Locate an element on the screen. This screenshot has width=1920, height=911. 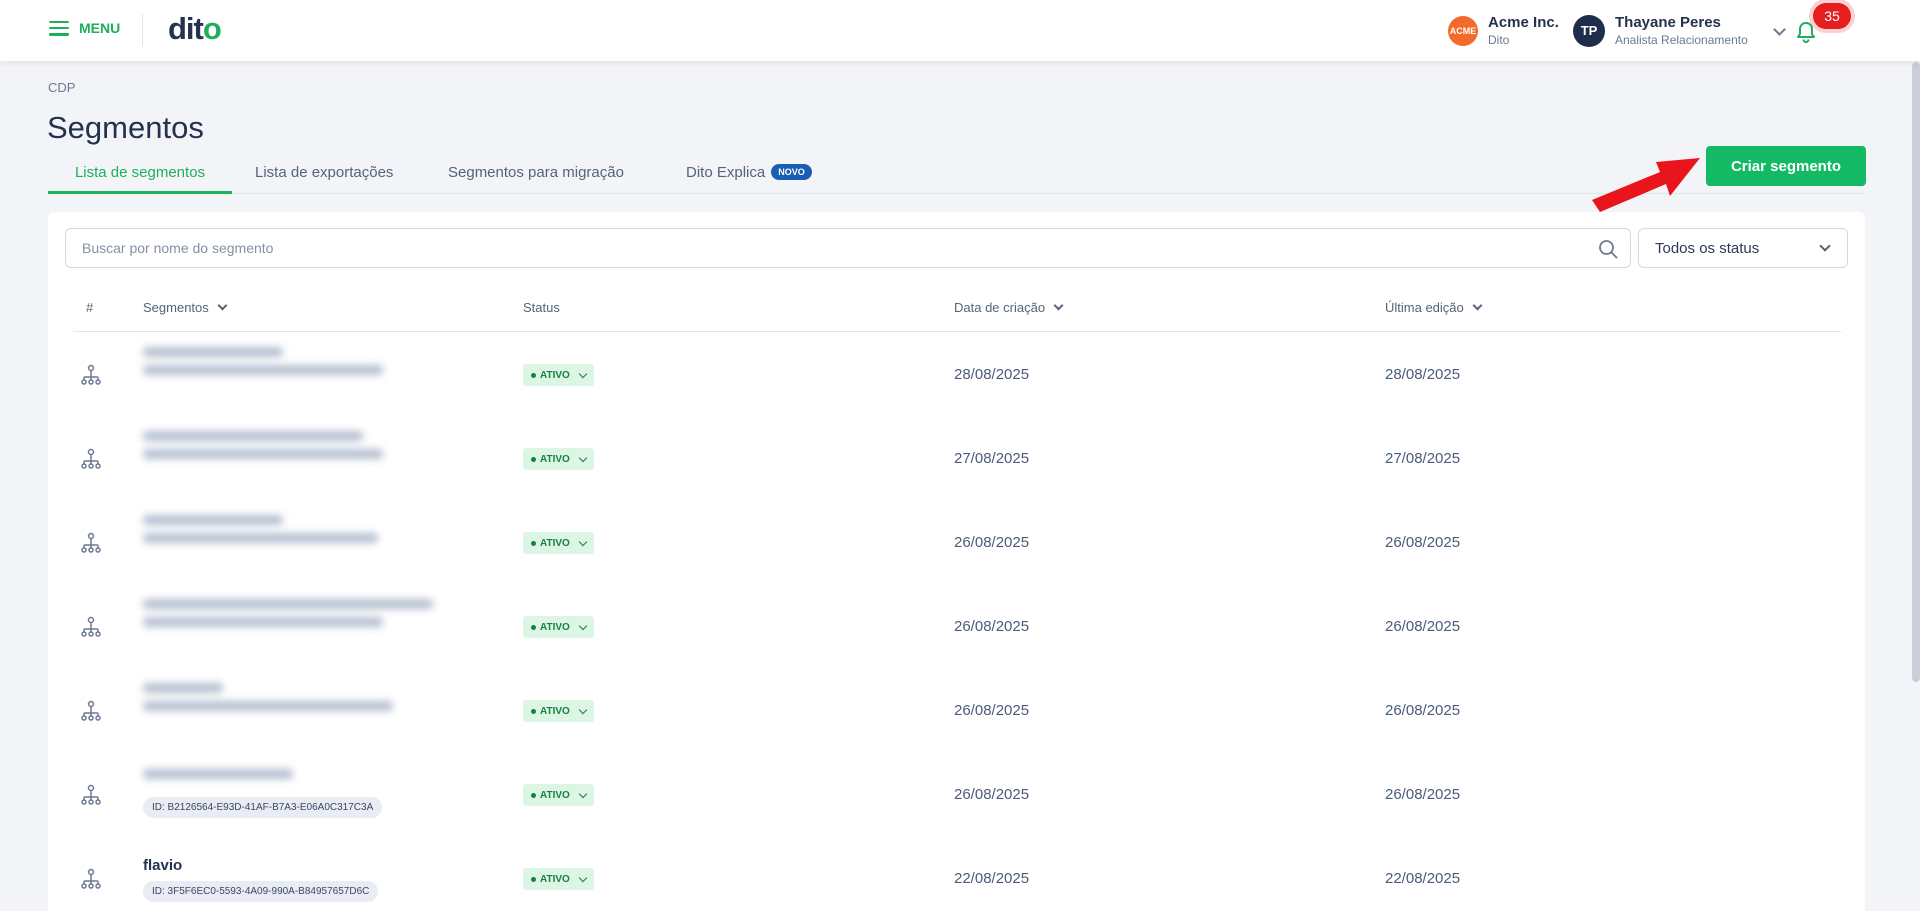
user-menu: TP Thayane Peres Analista Relacionamento is located at coordinates (1660, 30).